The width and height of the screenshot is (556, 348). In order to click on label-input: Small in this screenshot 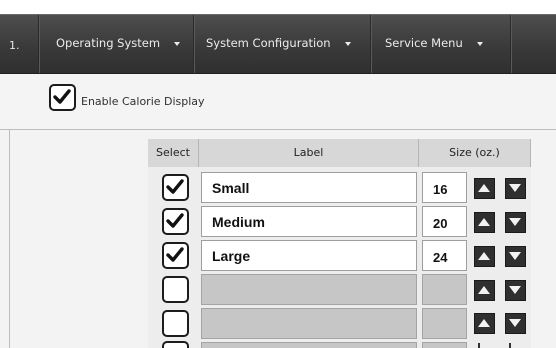, I will do `click(309, 187)`.